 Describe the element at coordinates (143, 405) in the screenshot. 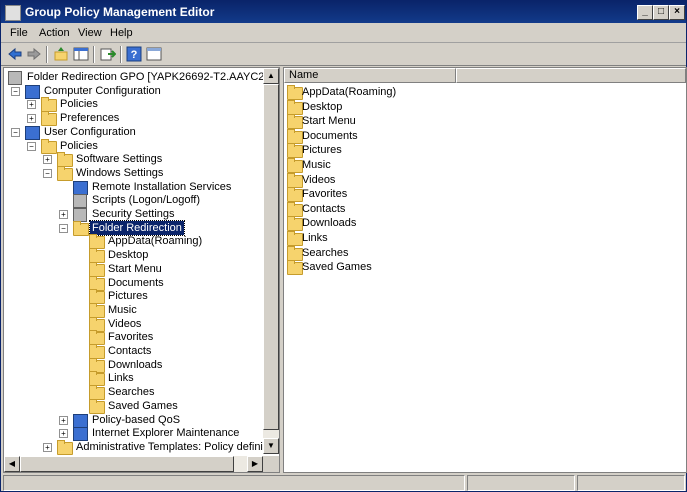

I see `tree-item-label: Saved Games` at that location.